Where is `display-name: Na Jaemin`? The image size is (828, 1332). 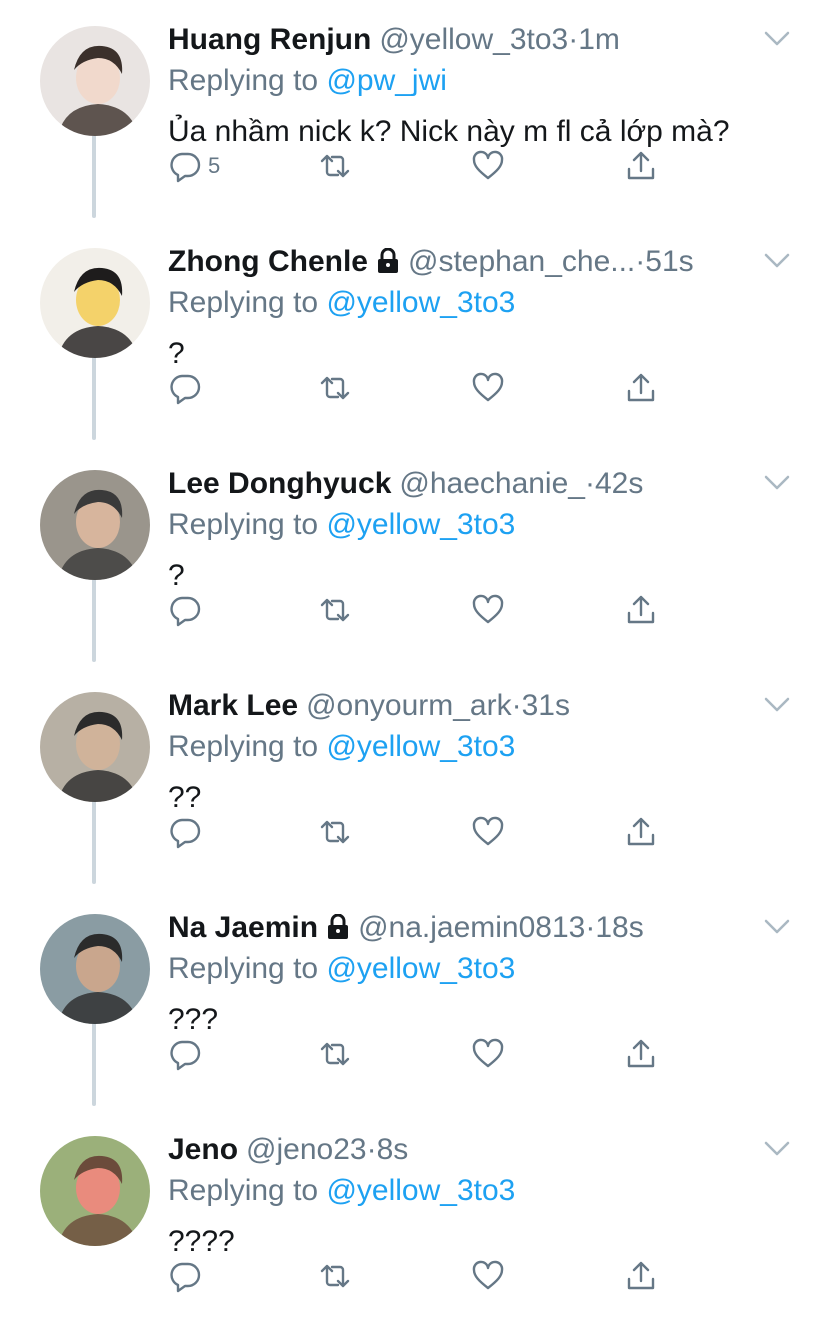
display-name: Na Jaemin is located at coordinates (243, 927).